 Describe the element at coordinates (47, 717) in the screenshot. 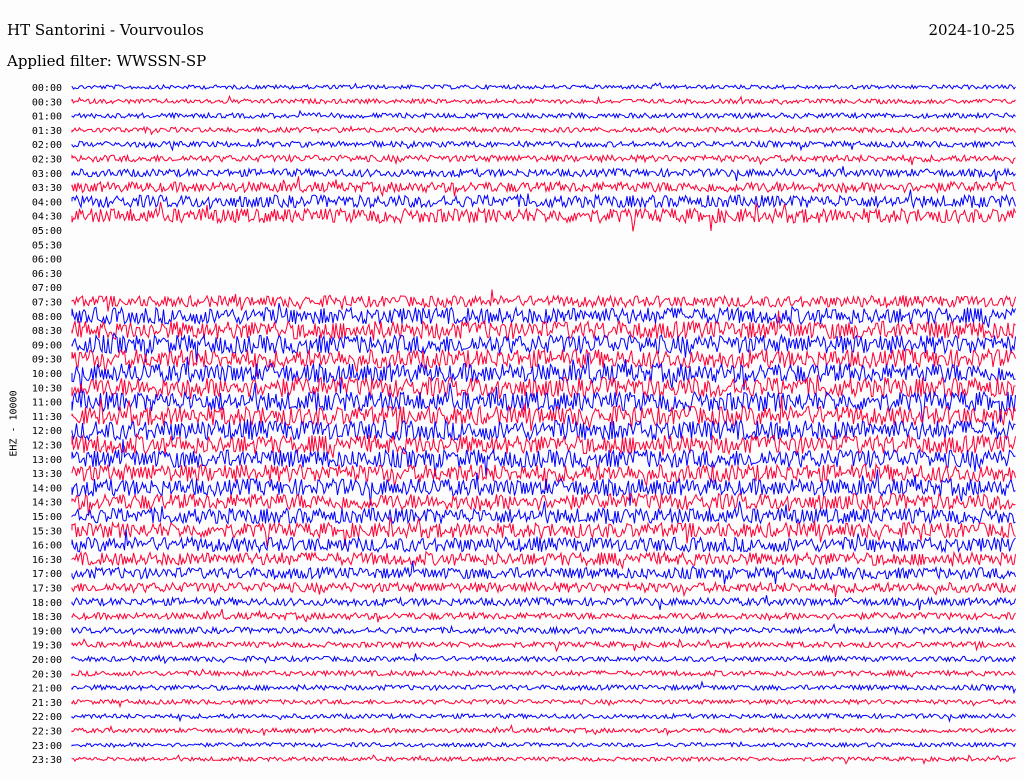

I see `row-time-label: 22:00` at that location.